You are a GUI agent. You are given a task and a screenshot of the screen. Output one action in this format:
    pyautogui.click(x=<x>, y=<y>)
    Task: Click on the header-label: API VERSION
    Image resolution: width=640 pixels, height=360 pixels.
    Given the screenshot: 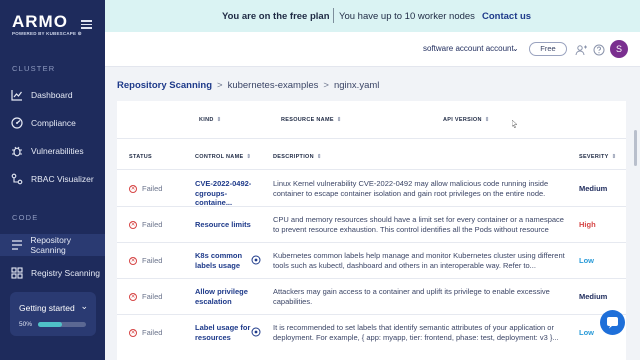 What is the action you would take?
    pyautogui.click(x=462, y=120)
    